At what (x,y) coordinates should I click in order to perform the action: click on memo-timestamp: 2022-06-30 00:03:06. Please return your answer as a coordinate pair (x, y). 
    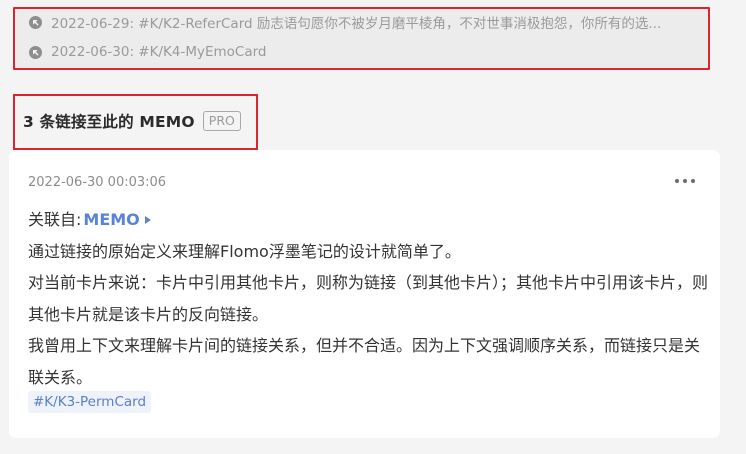
    Looking at the image, I should click on (97, 182).